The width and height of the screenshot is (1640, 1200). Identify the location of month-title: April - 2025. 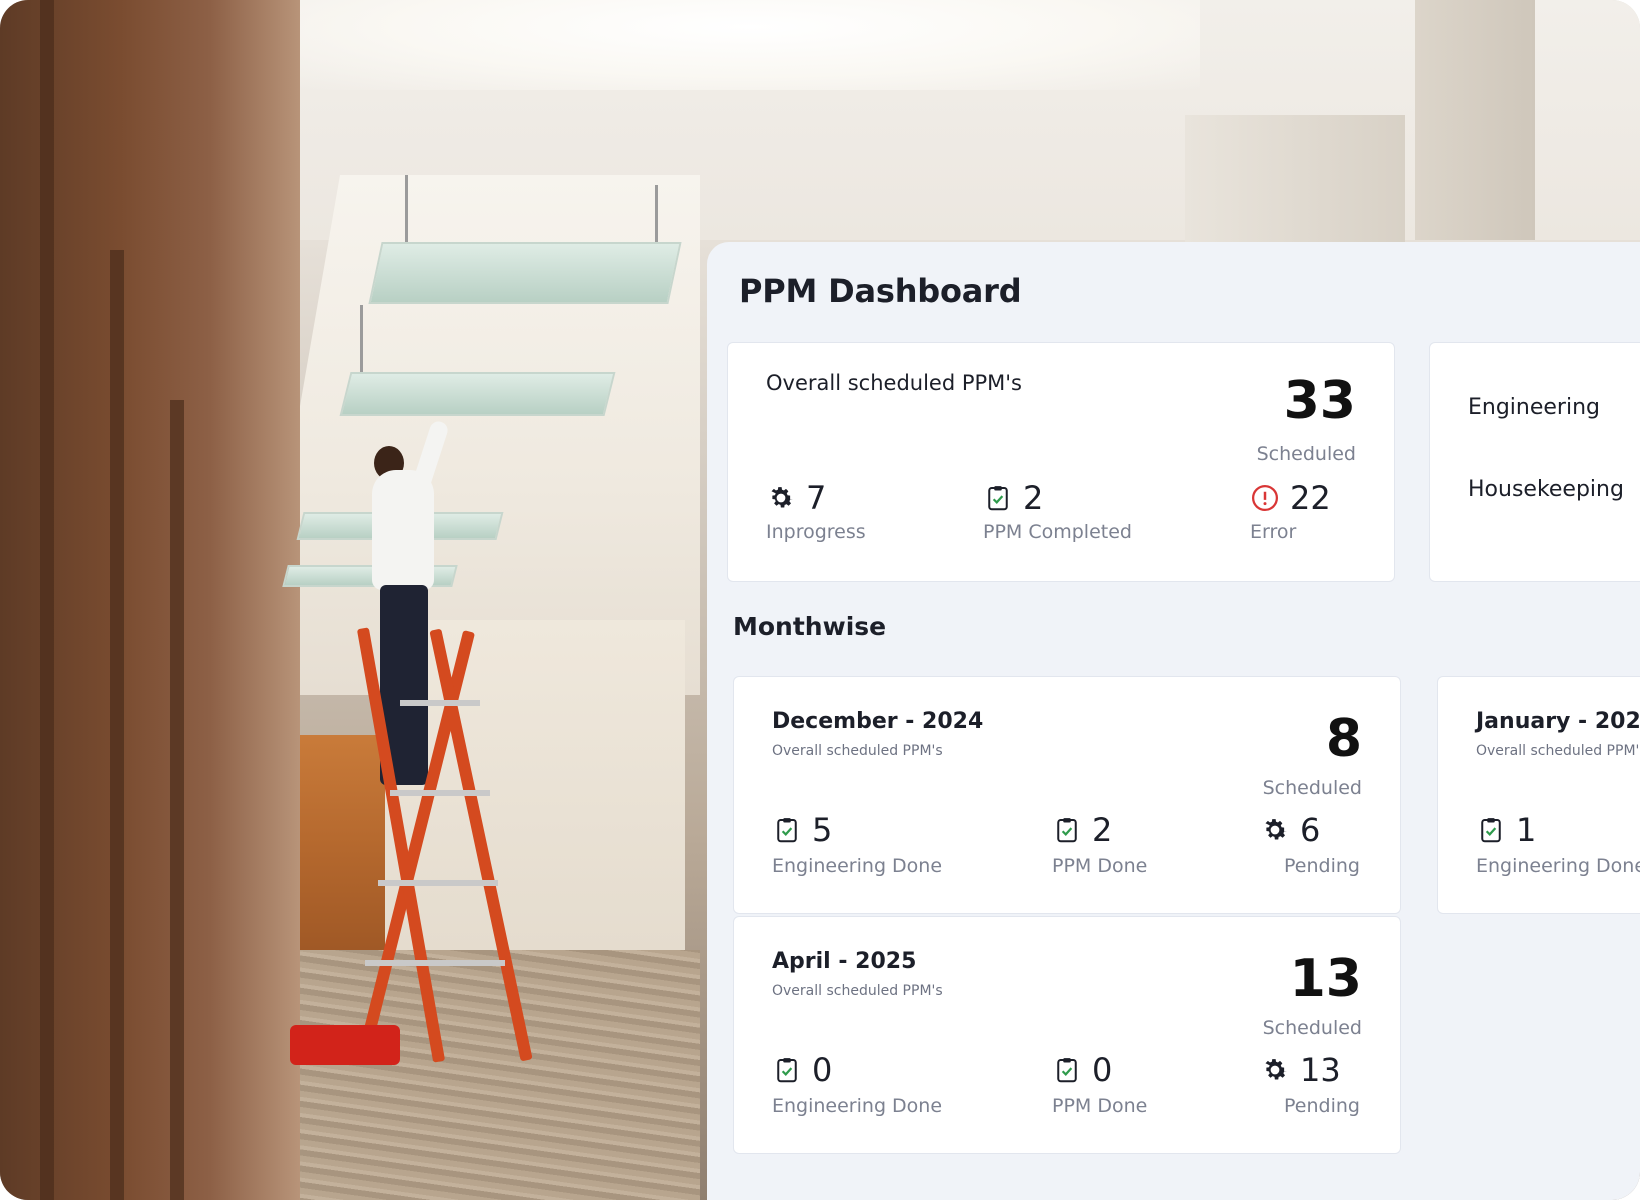
(844, 961).